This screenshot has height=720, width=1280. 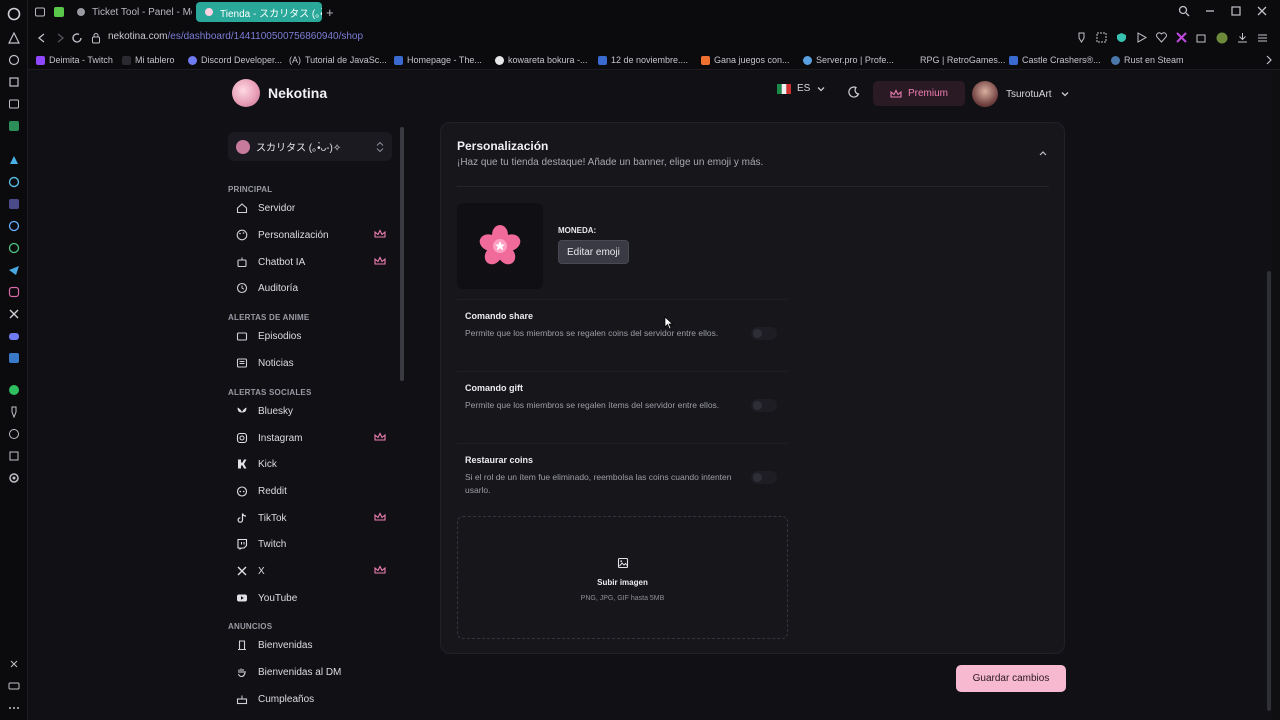 I want to click on user-menu: TsurotuArt, so click(x=1021, y=94).